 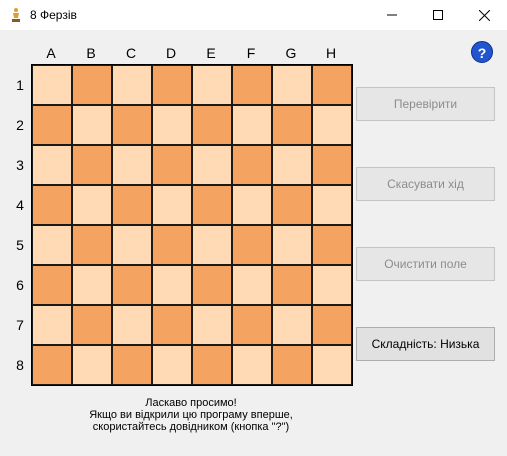 I want to click on board-square-b5, so click(x=92, y=245).